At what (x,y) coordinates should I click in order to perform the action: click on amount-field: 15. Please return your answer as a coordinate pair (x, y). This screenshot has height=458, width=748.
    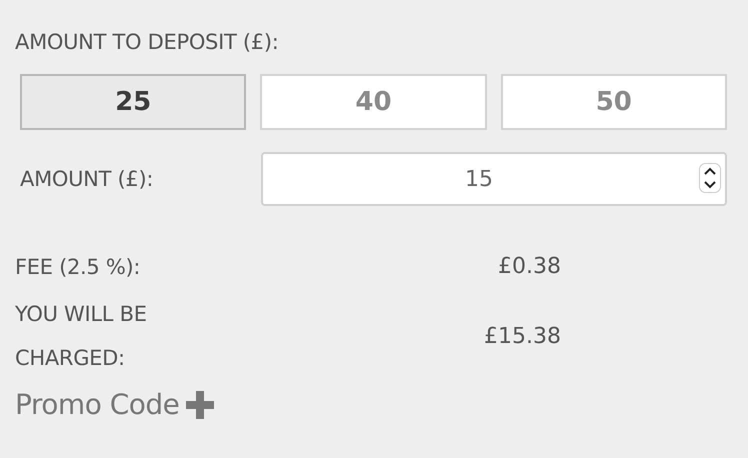
    Looking at the image, I should click on (494, 179).